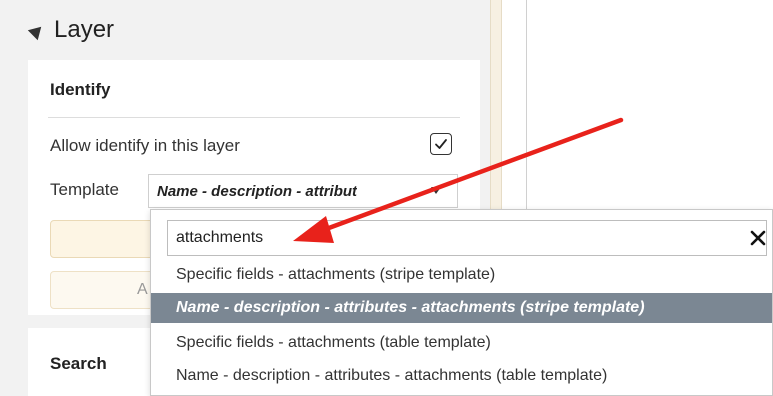 The width and height of the screenshot is (773, 396). Describe the element at coordinates (257, 191) in the screenshot. I see `template-selected-value: Name - description - attribut` at that location.